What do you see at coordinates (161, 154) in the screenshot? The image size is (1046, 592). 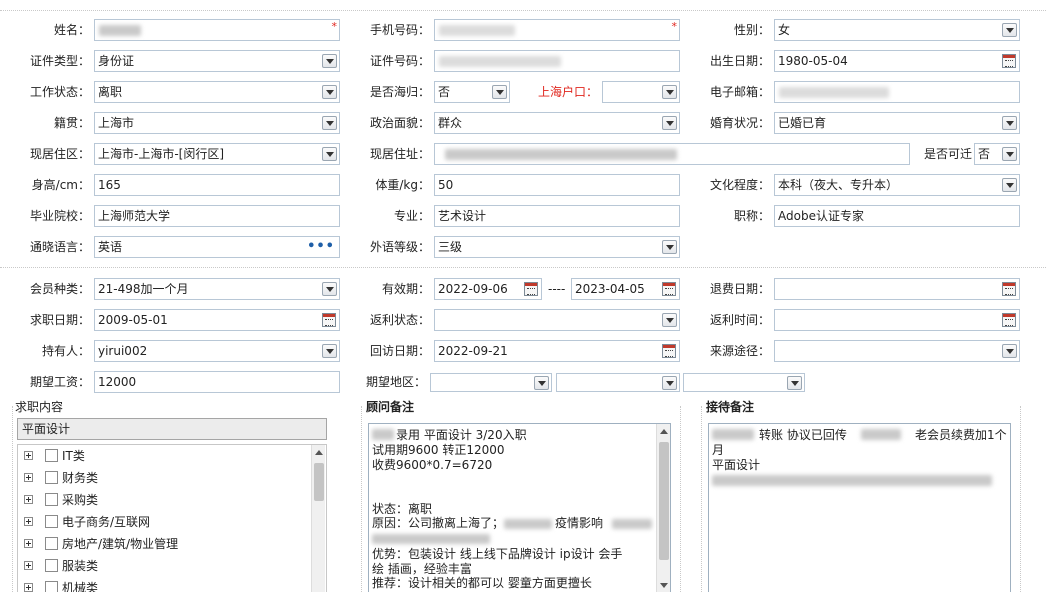 I see `district-value: 上海市-上海市-[闵行区]` at bounding box center [161, 154].